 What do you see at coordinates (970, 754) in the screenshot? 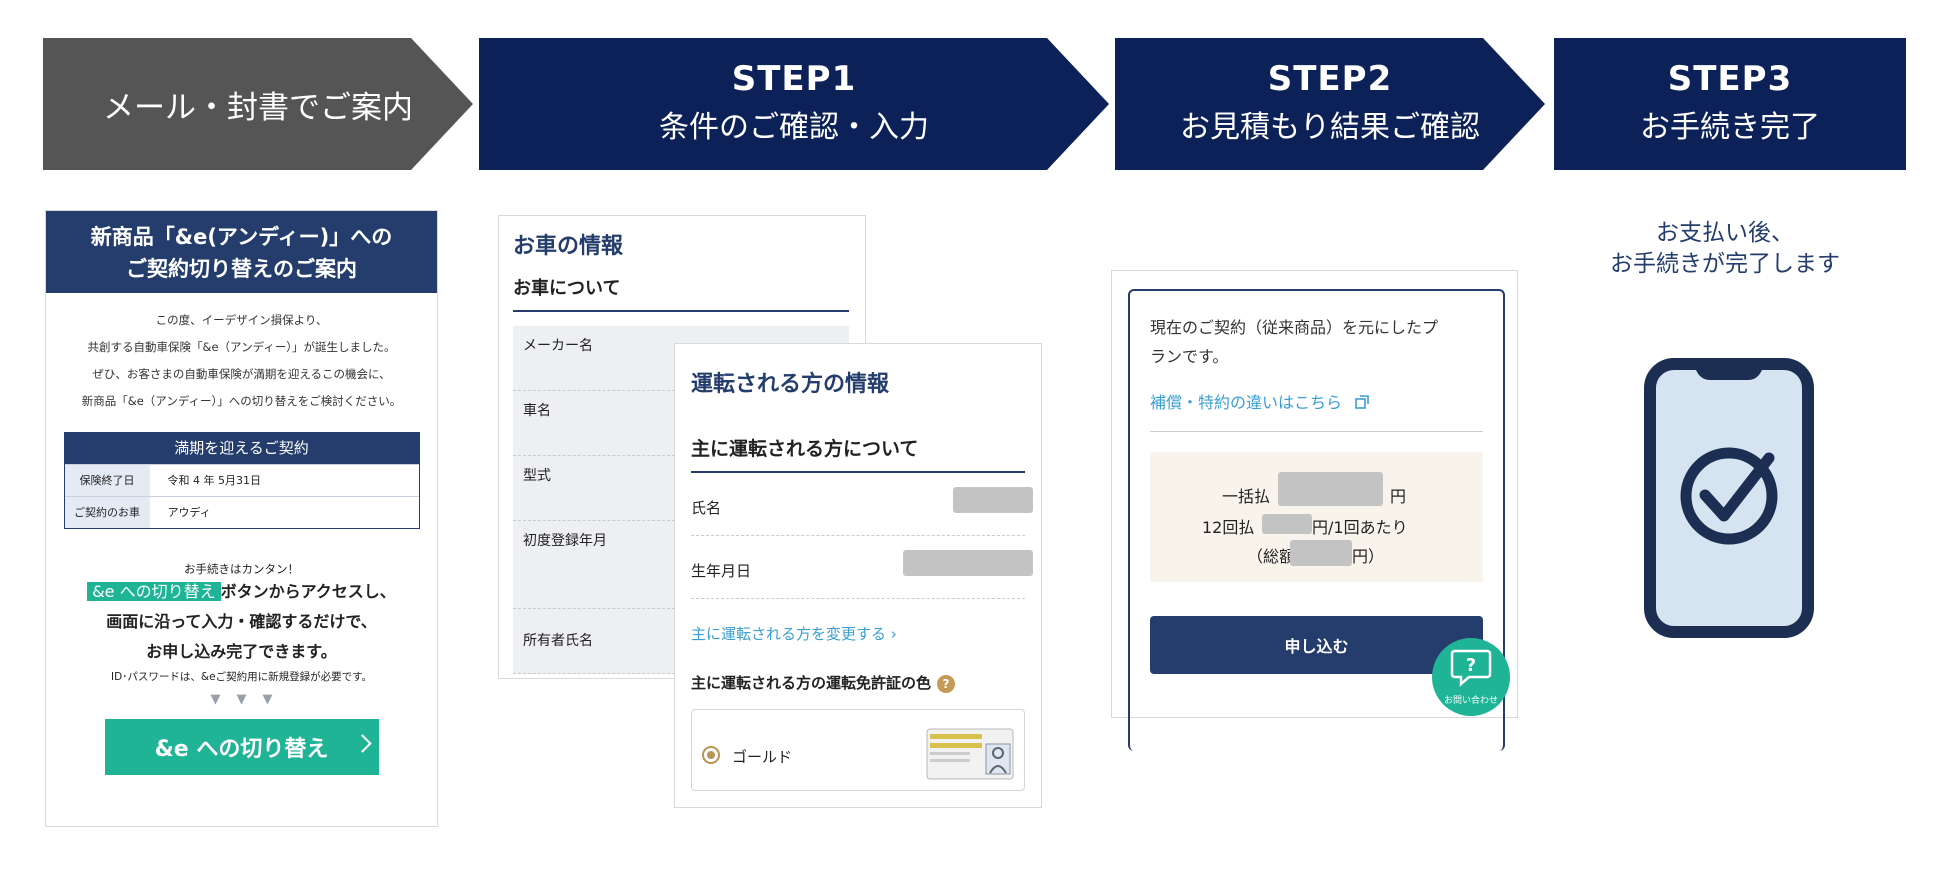
I see `license-card-icon` at bounding box center [970, 754].